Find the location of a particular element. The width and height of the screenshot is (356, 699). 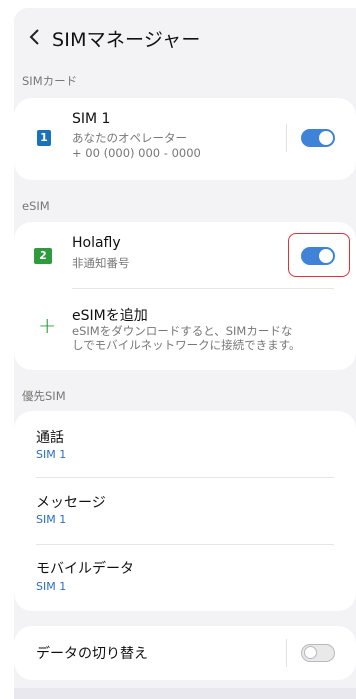

priority-item-title: 通話 is located at coordinates (50, 438).